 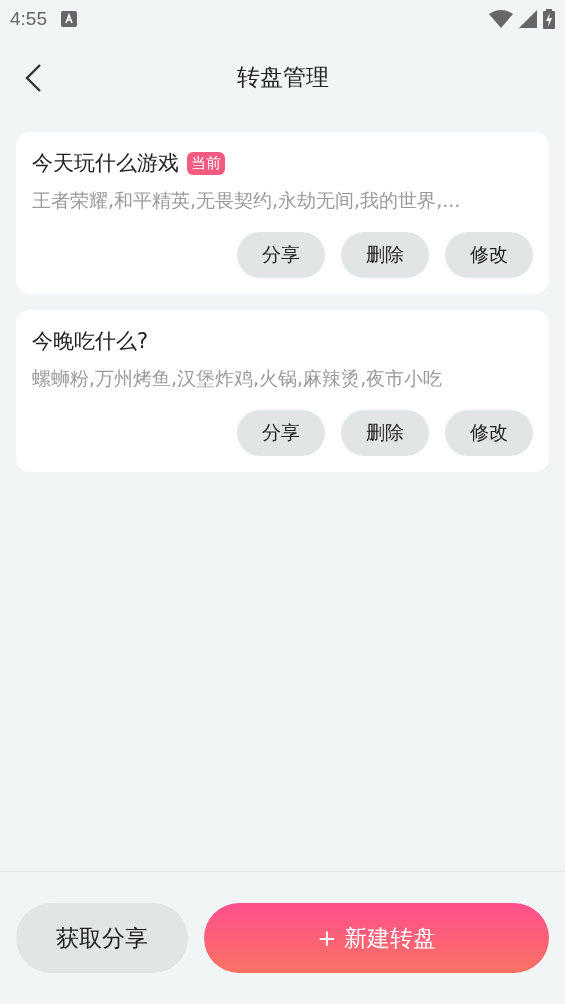 I want to click on get-share-button: 获取分享, so click(x=102, y=938).